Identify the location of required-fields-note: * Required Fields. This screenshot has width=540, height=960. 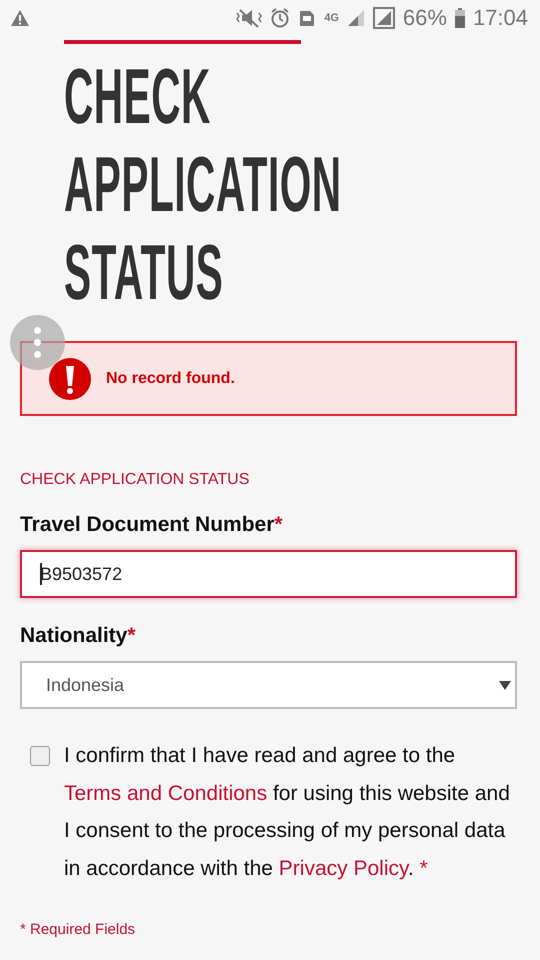
(78, 929).